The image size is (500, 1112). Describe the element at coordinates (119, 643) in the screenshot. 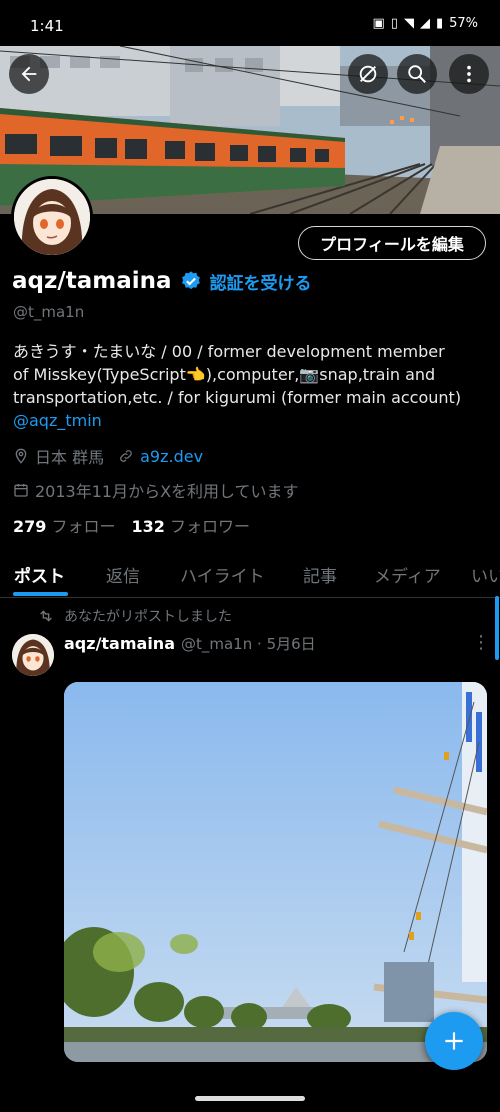

I see `post-author-name: aqz/tamaina` at that location.